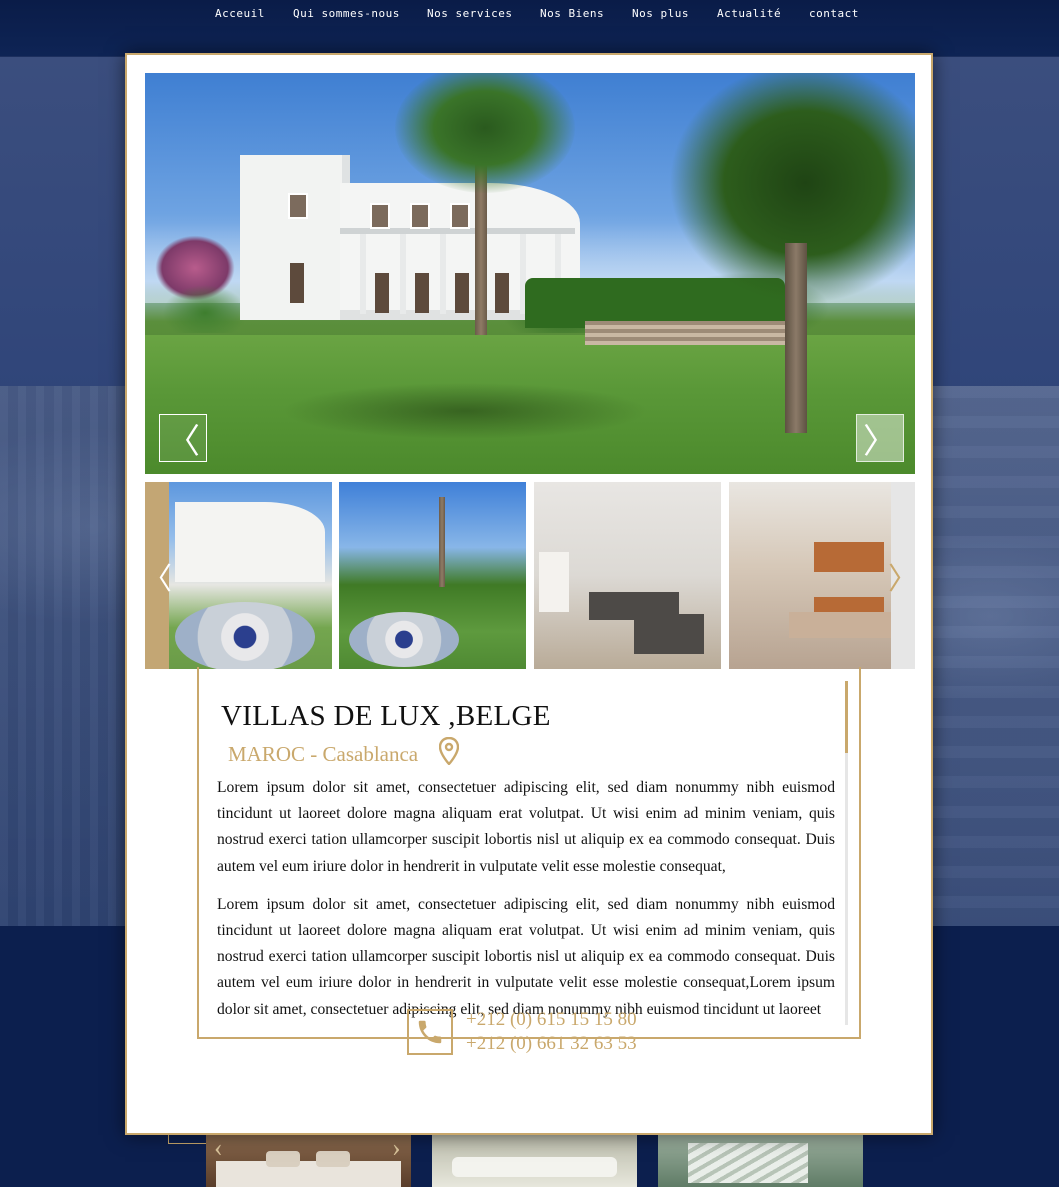  I want to click on nav-item-contact: contact, so click(834, 13).